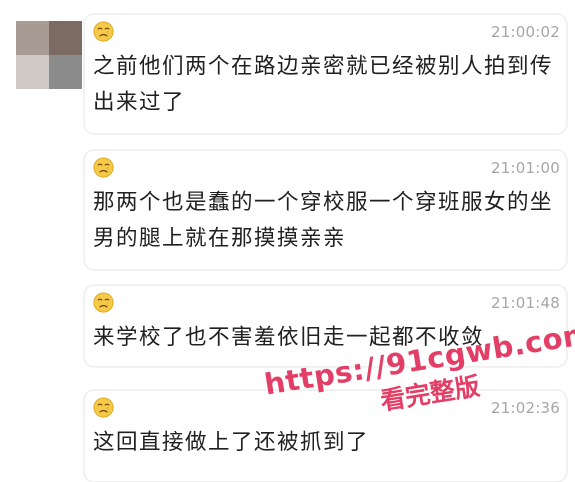 This screenshot has width=575, height=482. I want to click on message-text: 这回直接做上了还被抓到了, so click(231, 442).